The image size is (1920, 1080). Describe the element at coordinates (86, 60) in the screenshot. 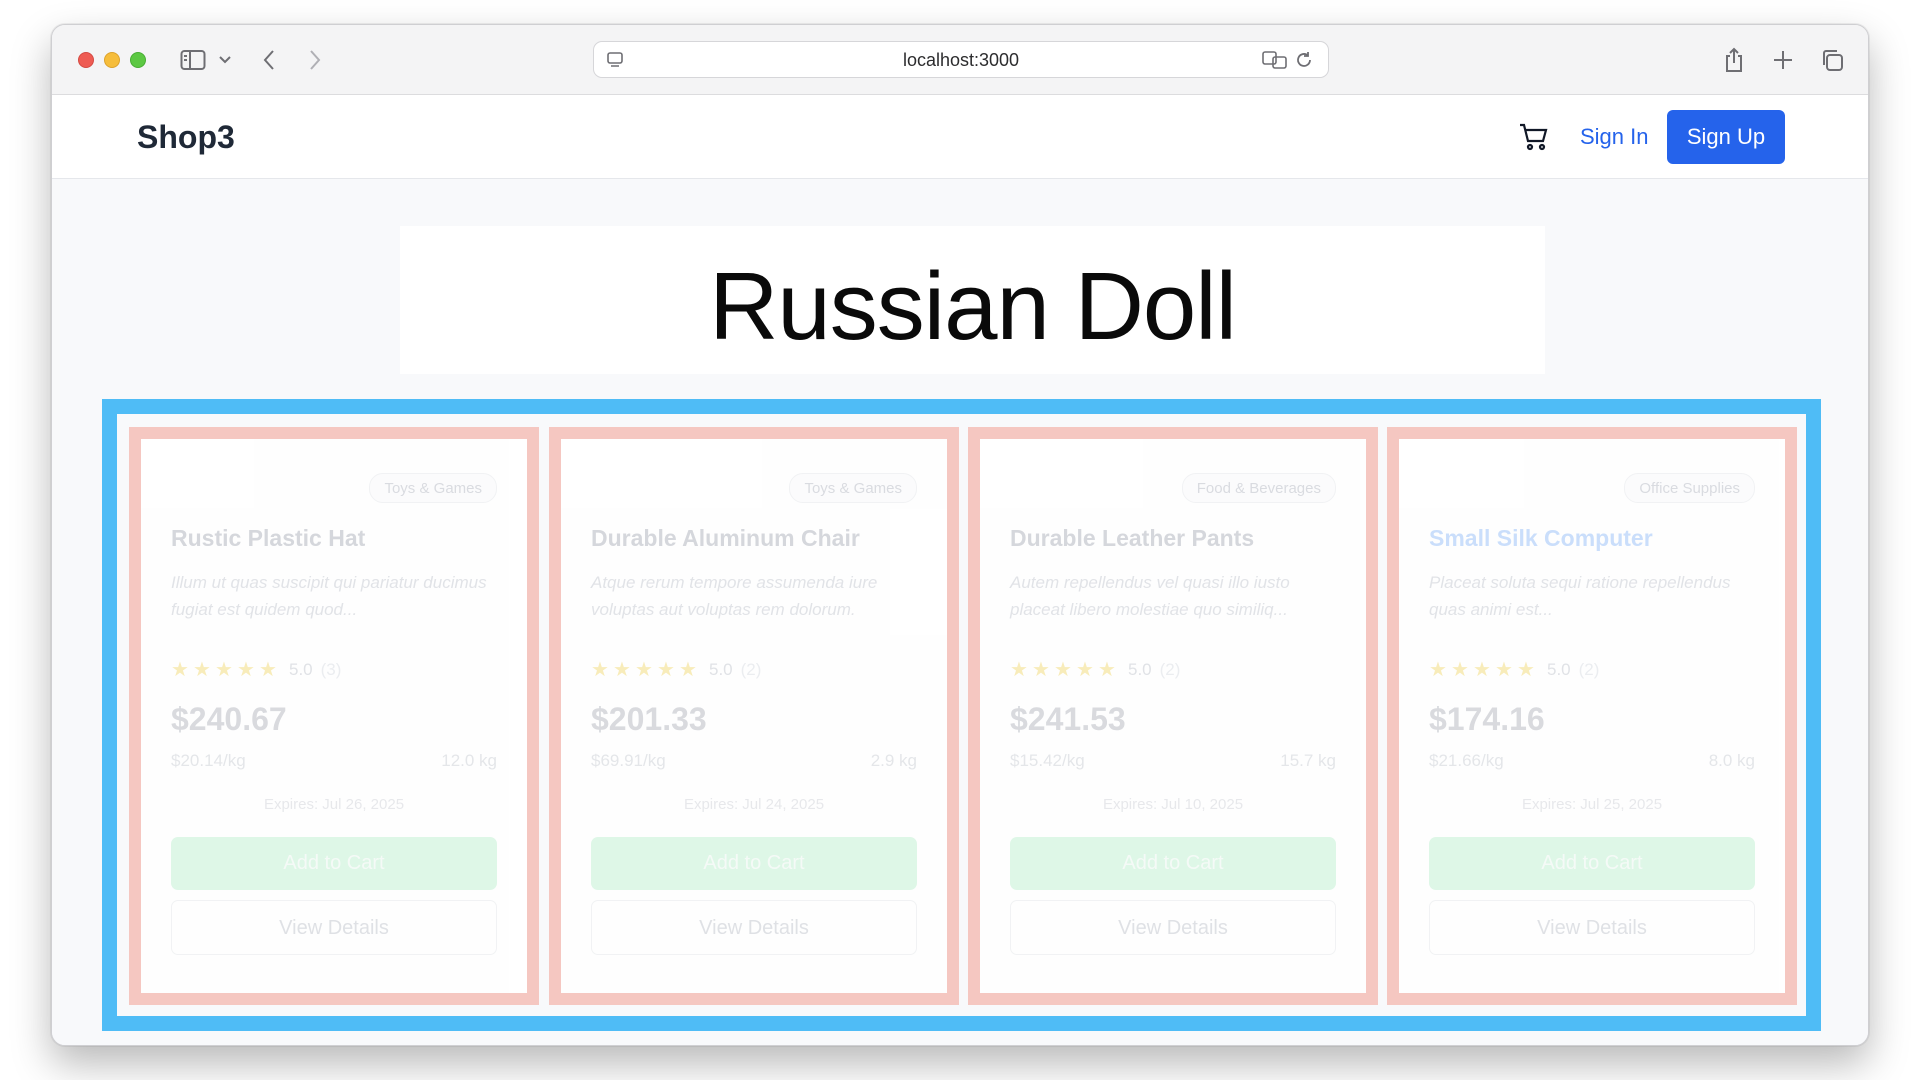

I see `close-window-button` at that location.